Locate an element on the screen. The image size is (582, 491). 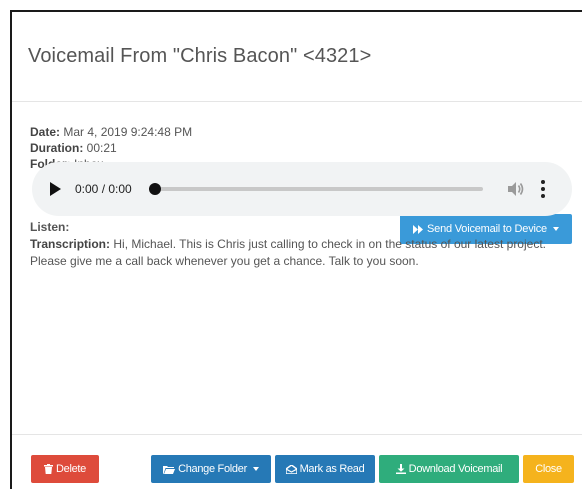
download-icon is located at coordinates (400, 469).